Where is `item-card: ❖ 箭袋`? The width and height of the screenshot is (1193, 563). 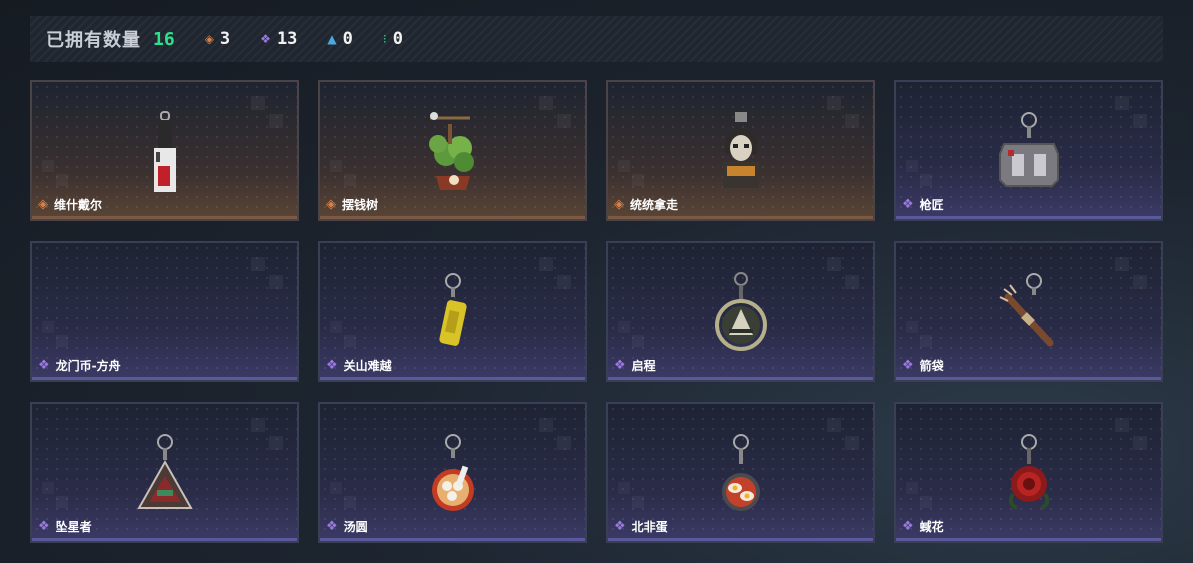 item-card: ❖ 箭袋 is located at coordinates (1028, 311).